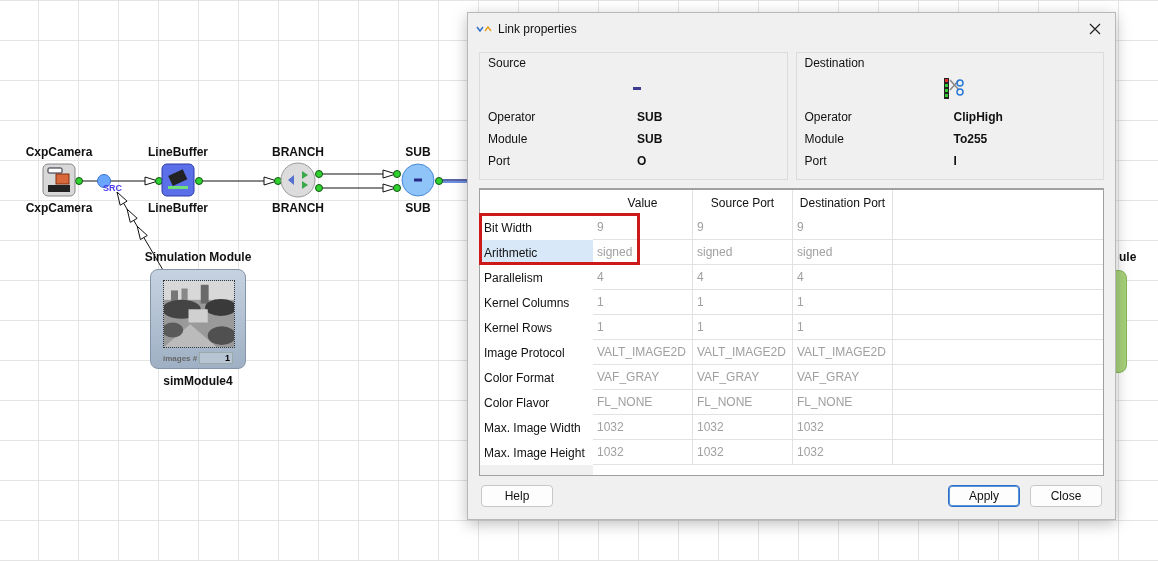 The width and height of the screenshot is (1158, 561). I want to click on node-label: Simulation Module, so click(198, 257).